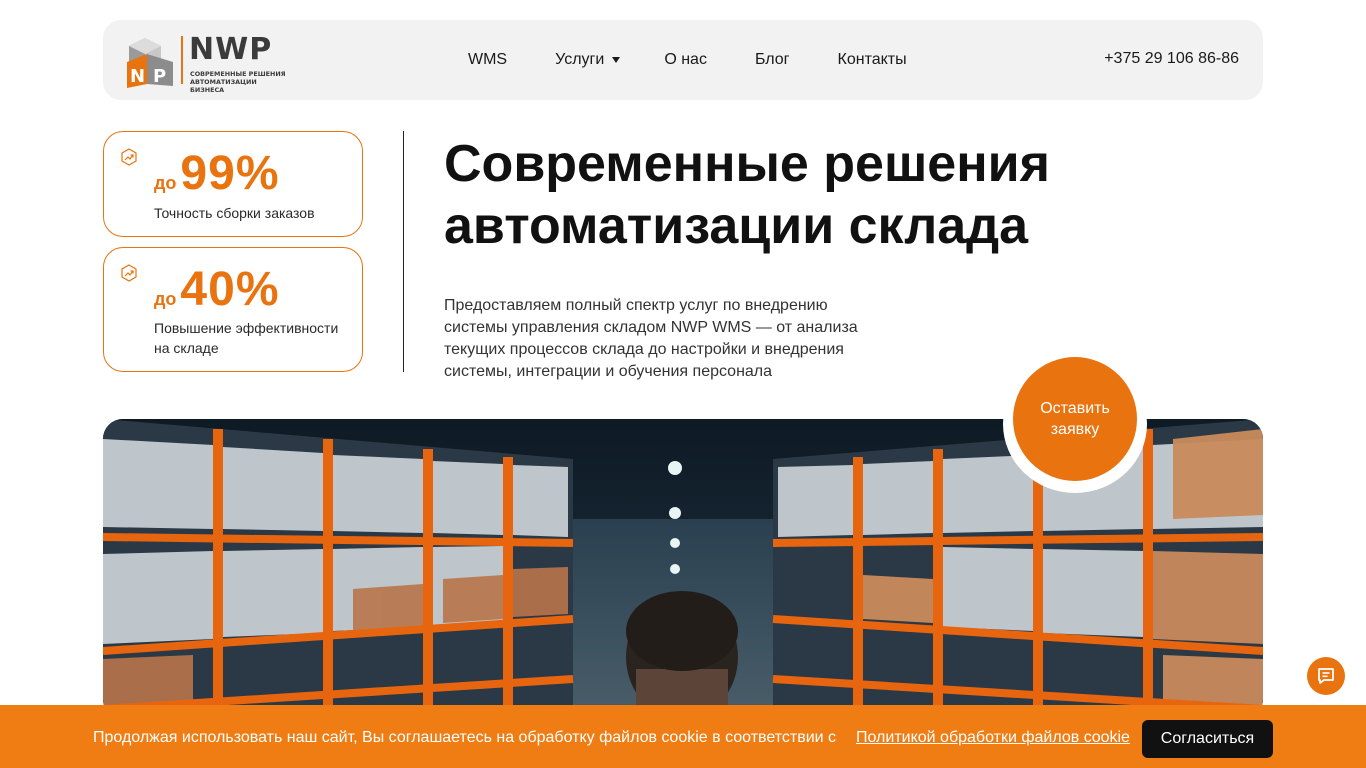 The width and height of the screenshot is (1366, 768). Describe the element at coordinates (223, 86) in the screenshot. I see `logo-subtitle-line2: АВТОМАТИЗАЦИИ БИЗНЕСА` at that location.